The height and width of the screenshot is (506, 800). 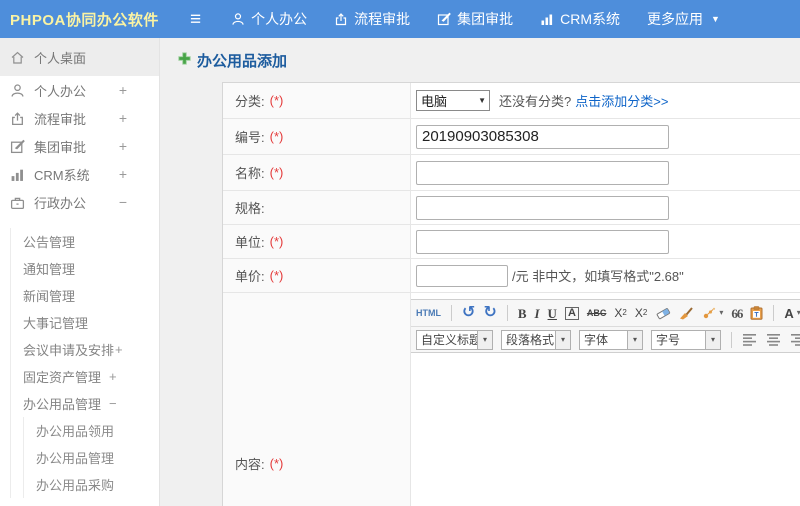 What do you see at coordinates (536, 339) in the screenshot?
I see `paragraph-format-select: 段落格式 ▾` at bounding box center [536, 339].